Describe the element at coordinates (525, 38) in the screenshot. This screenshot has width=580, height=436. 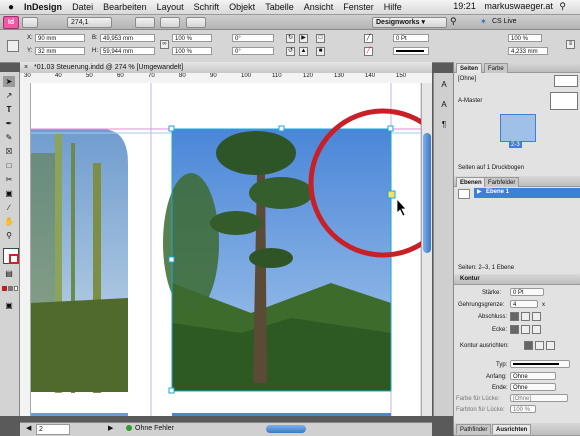
I see `opacity-field: 100 %` at that location.